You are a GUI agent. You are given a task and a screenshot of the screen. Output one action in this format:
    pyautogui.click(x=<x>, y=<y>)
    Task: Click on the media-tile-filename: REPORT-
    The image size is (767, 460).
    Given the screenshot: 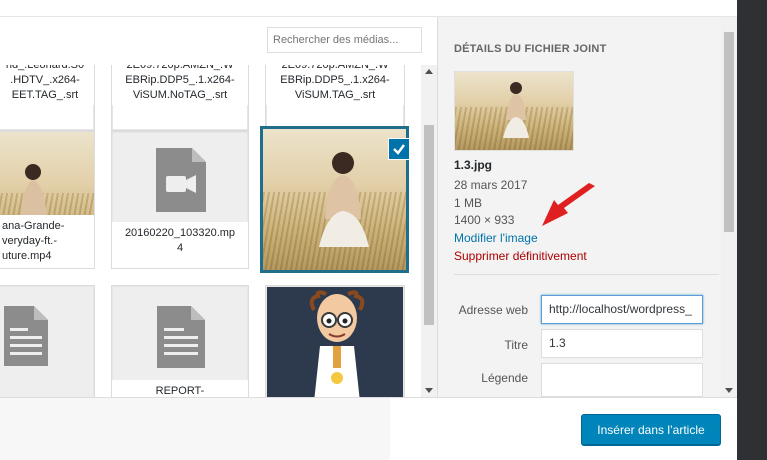 What is the action you would take?
    pyautogui.click(x=180, y=388)
    